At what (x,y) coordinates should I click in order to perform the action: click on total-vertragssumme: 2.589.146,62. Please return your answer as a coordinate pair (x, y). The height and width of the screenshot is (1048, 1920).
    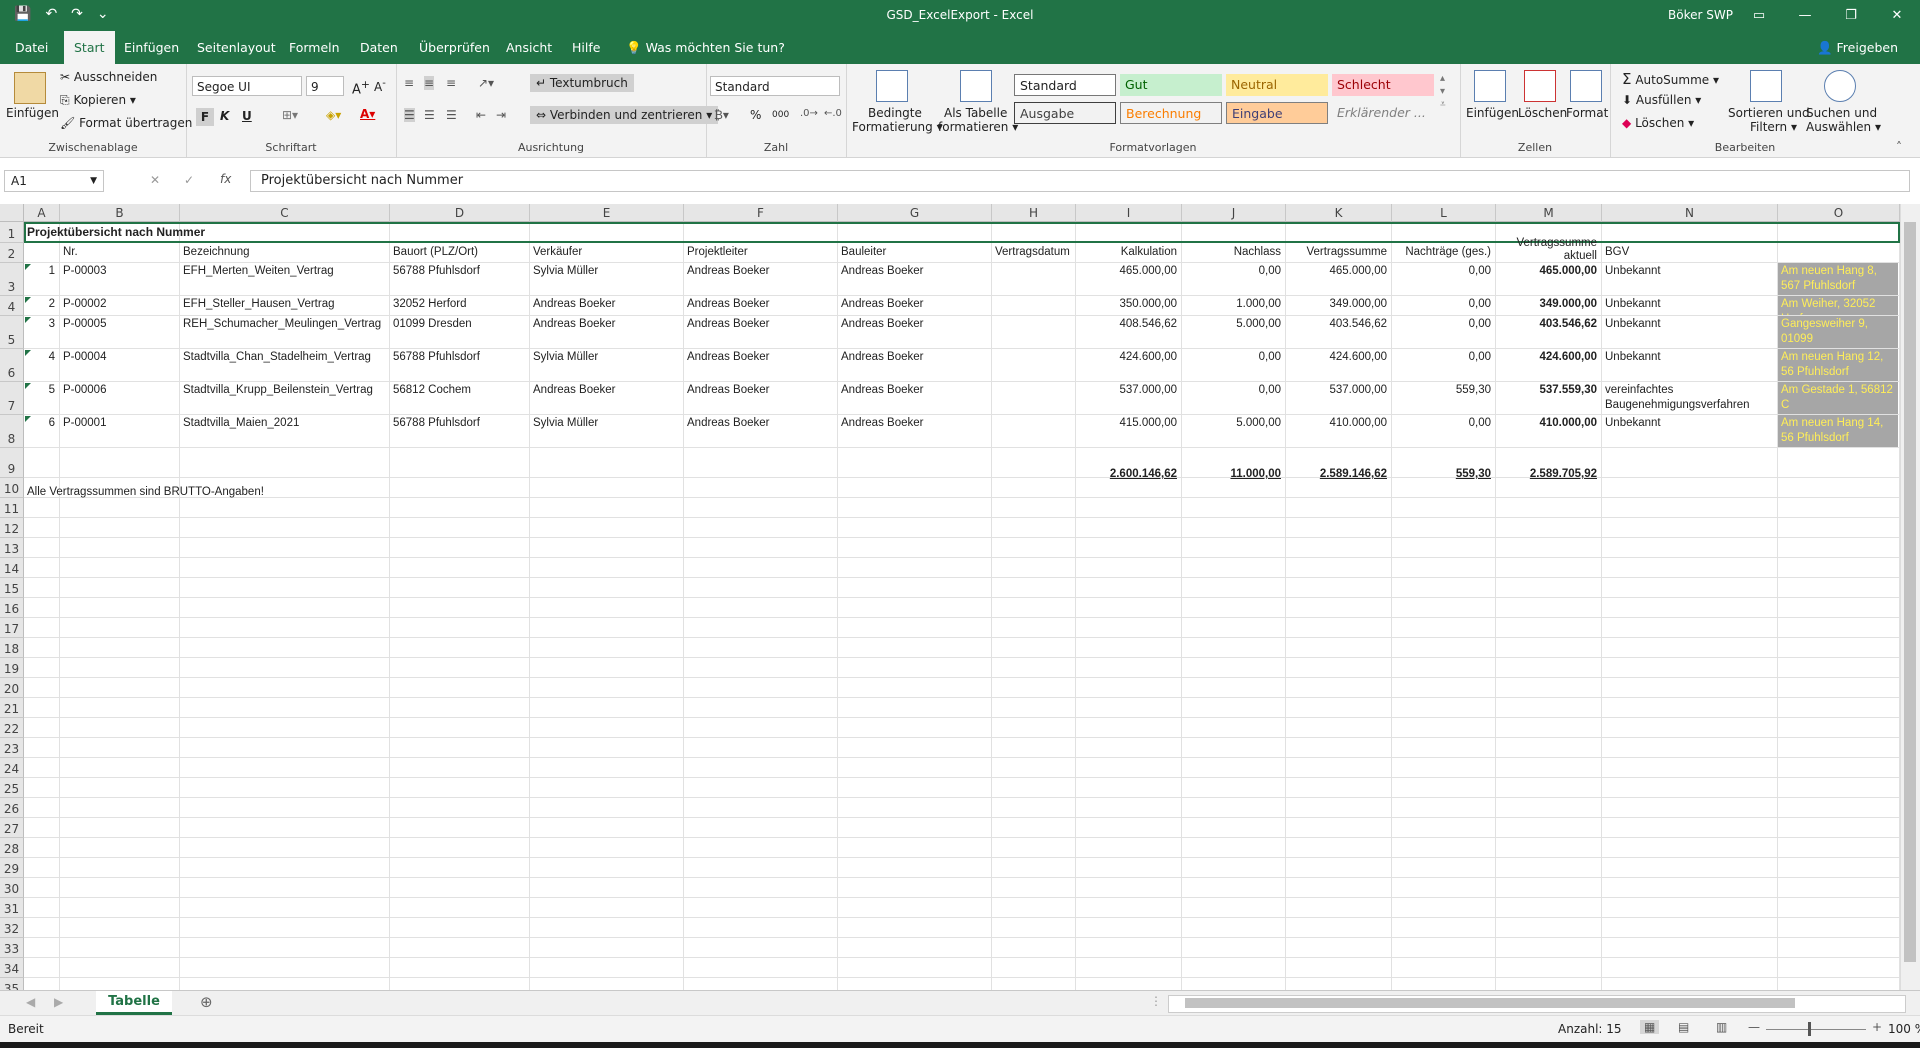
    Looking at the image, I should click on (1338, 468).